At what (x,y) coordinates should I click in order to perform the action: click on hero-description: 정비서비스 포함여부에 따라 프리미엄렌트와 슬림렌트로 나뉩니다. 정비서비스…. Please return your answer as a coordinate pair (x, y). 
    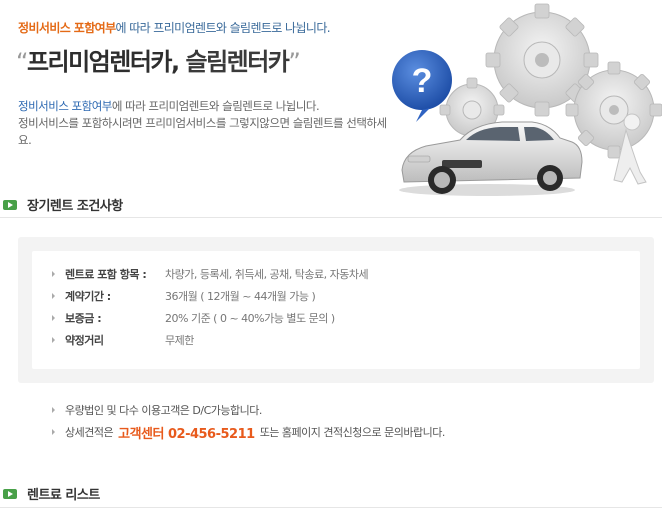
    Looking at the image, I should click on (208, 123).